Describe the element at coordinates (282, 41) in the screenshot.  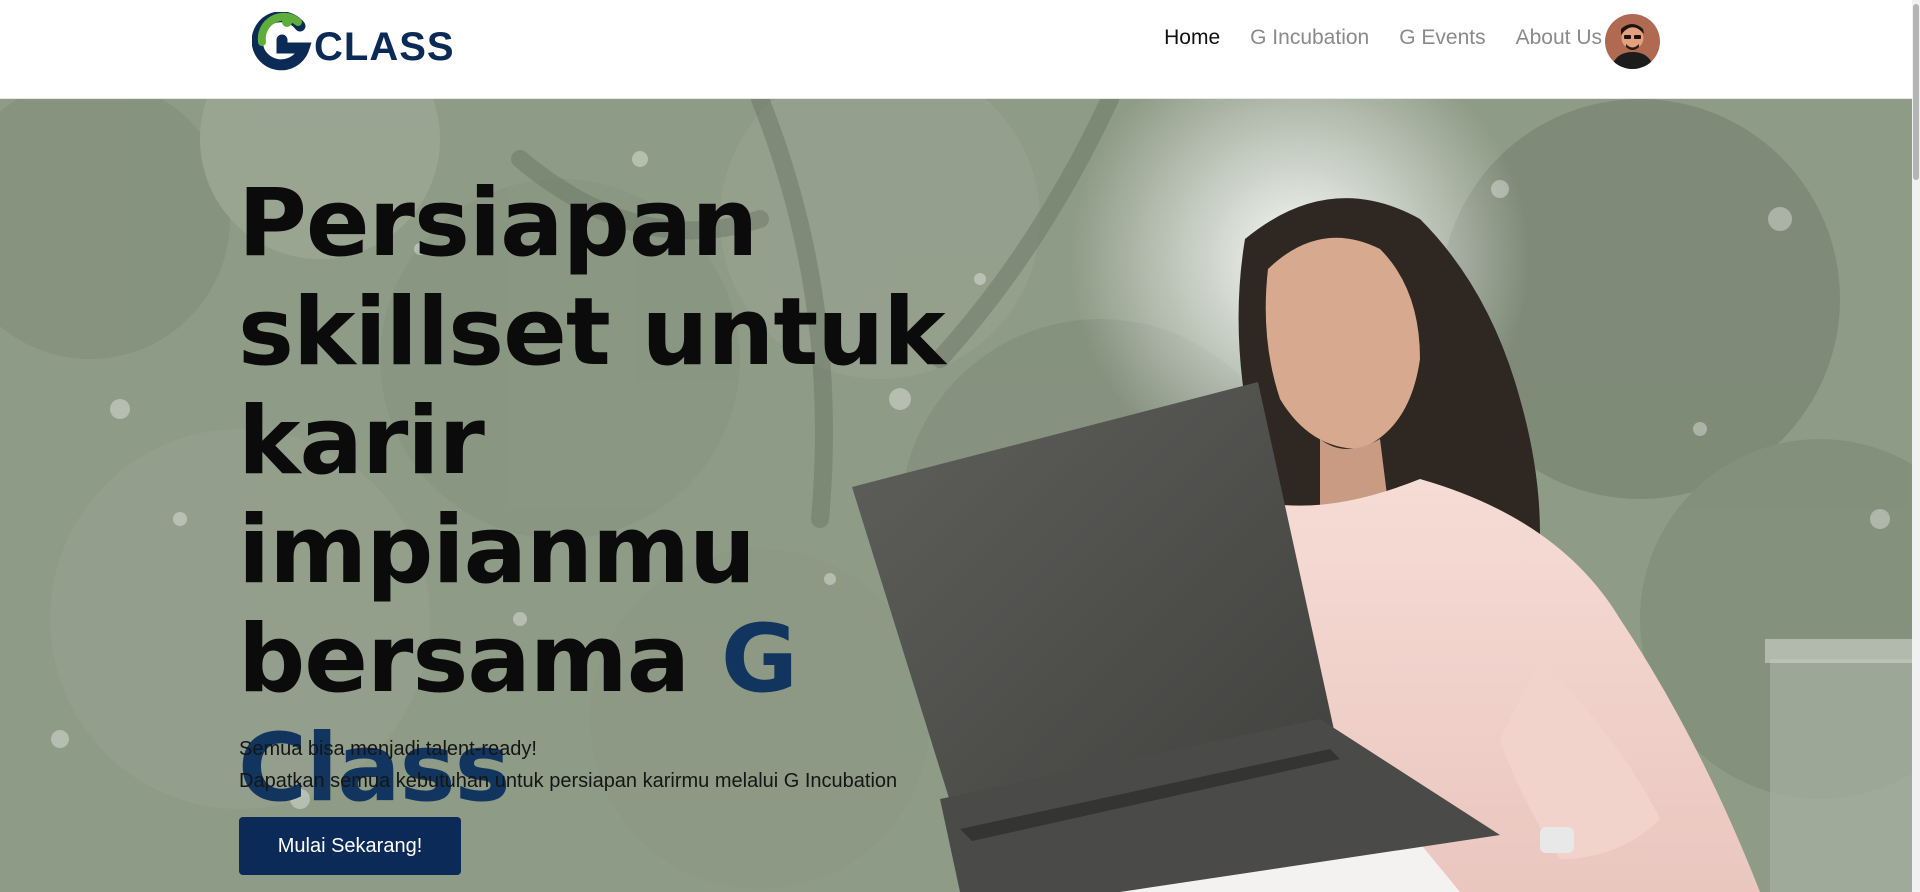
I see `g-class-logo-icon` at that location.